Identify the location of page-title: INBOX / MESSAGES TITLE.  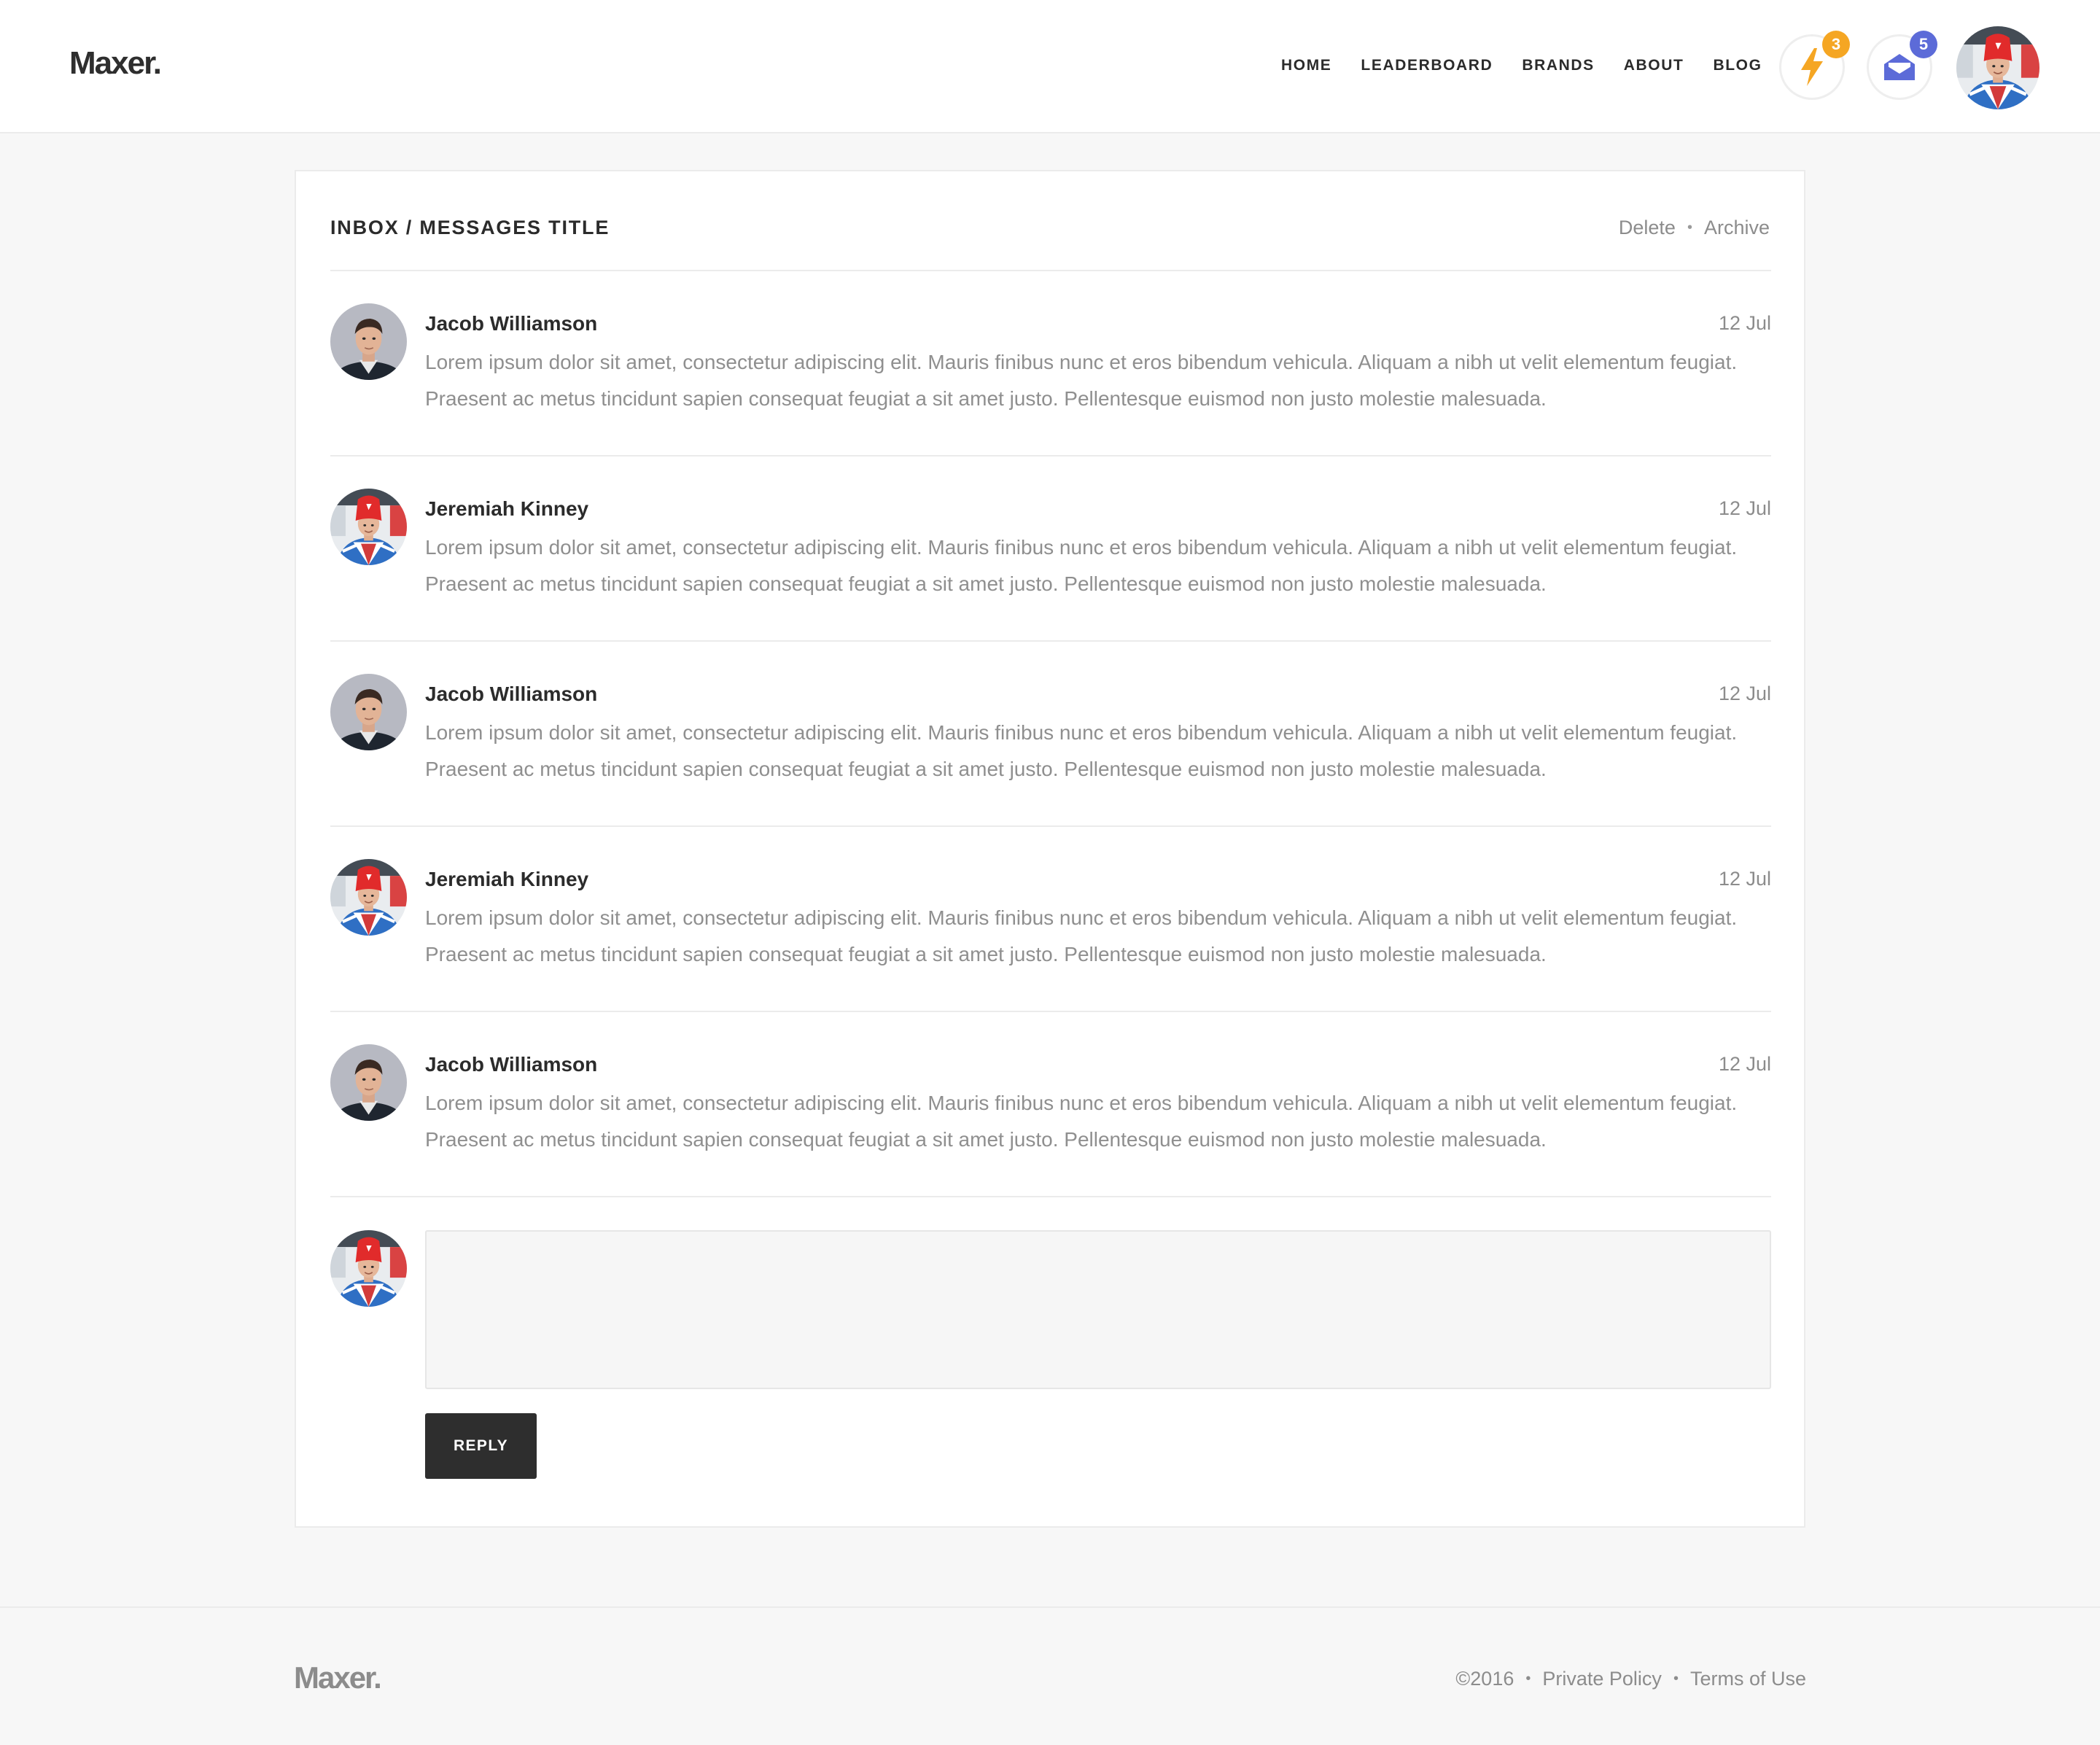
(470, 227).